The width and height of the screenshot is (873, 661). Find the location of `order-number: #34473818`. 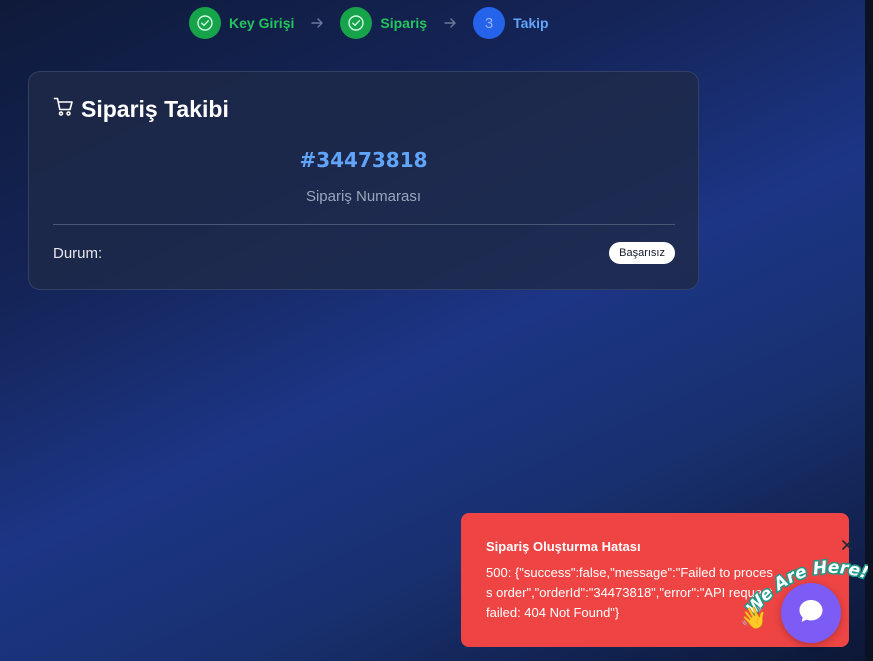

order-number: #34473818 is located at coordinates (363, 160).